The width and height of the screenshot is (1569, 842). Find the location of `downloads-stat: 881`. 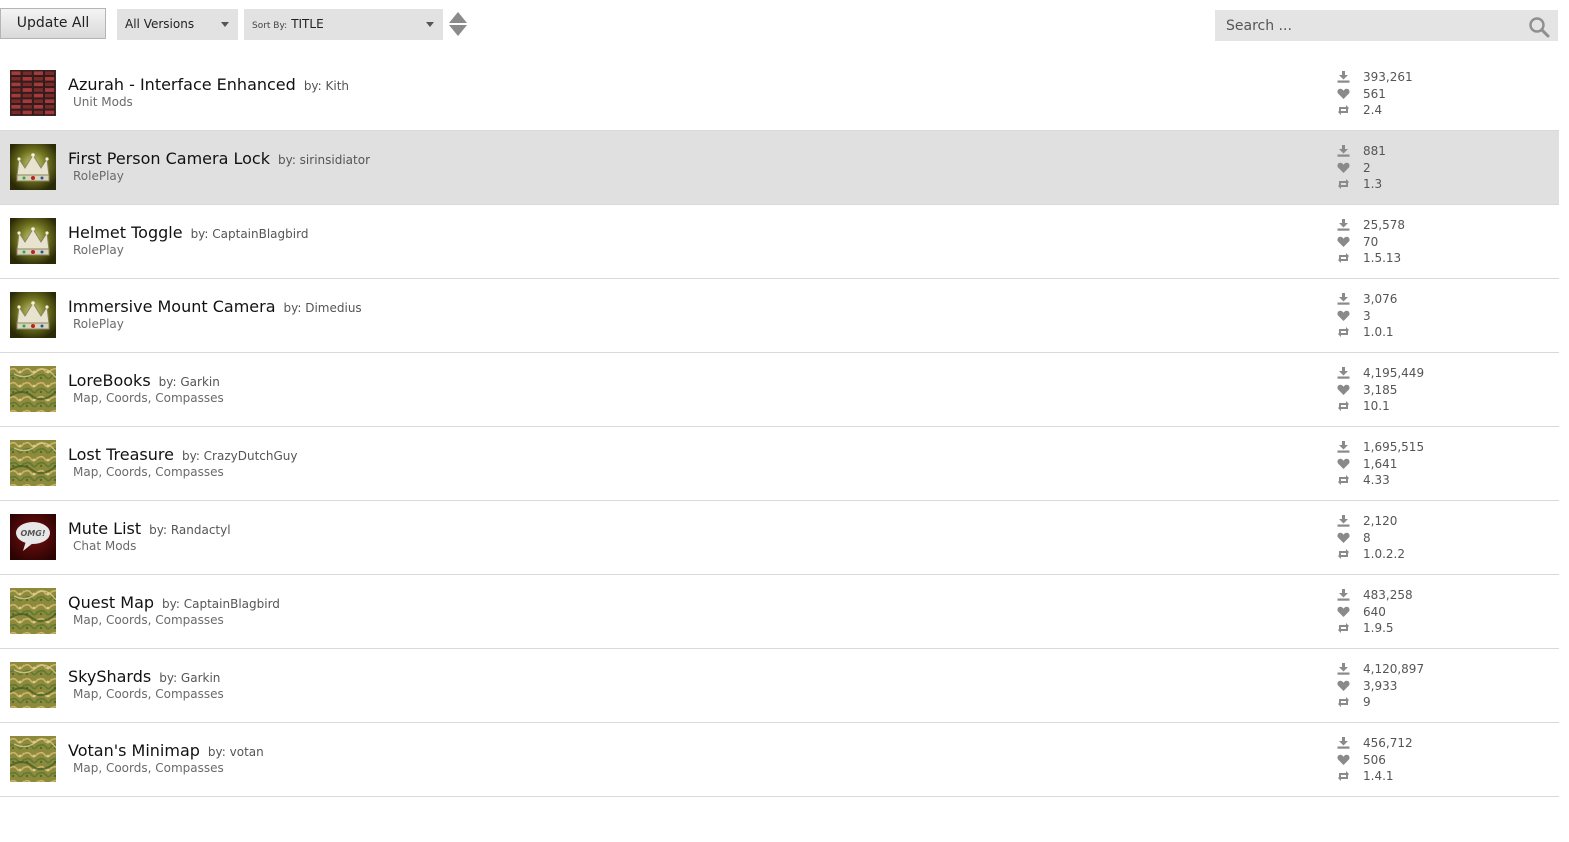

downloads-stat: 881 is located at coordinates (1437, 151).